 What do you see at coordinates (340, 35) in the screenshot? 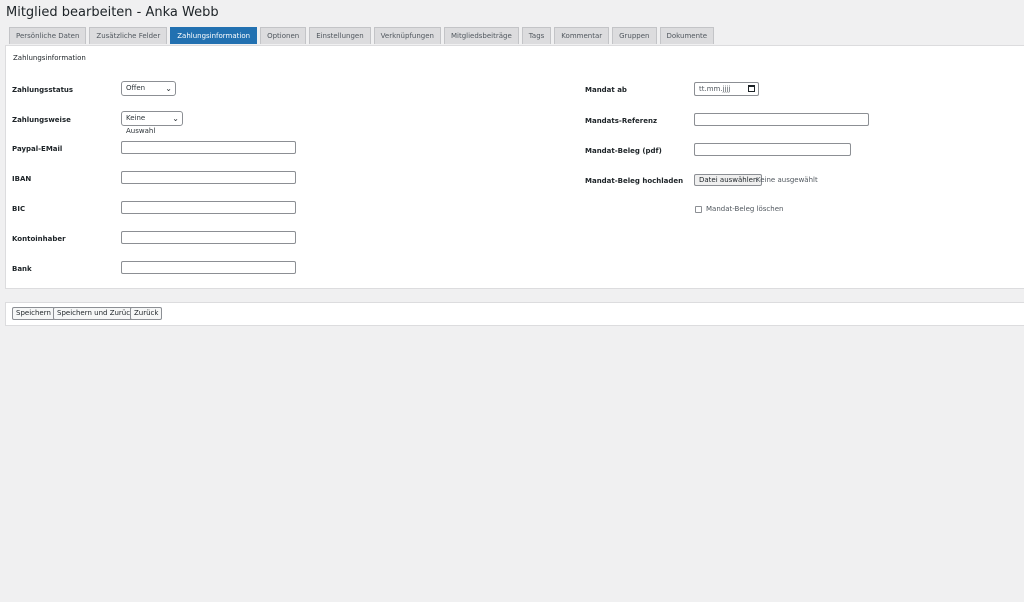
I see `tab-einstellungen: Einstellungen` at bounding box center [340, 35].